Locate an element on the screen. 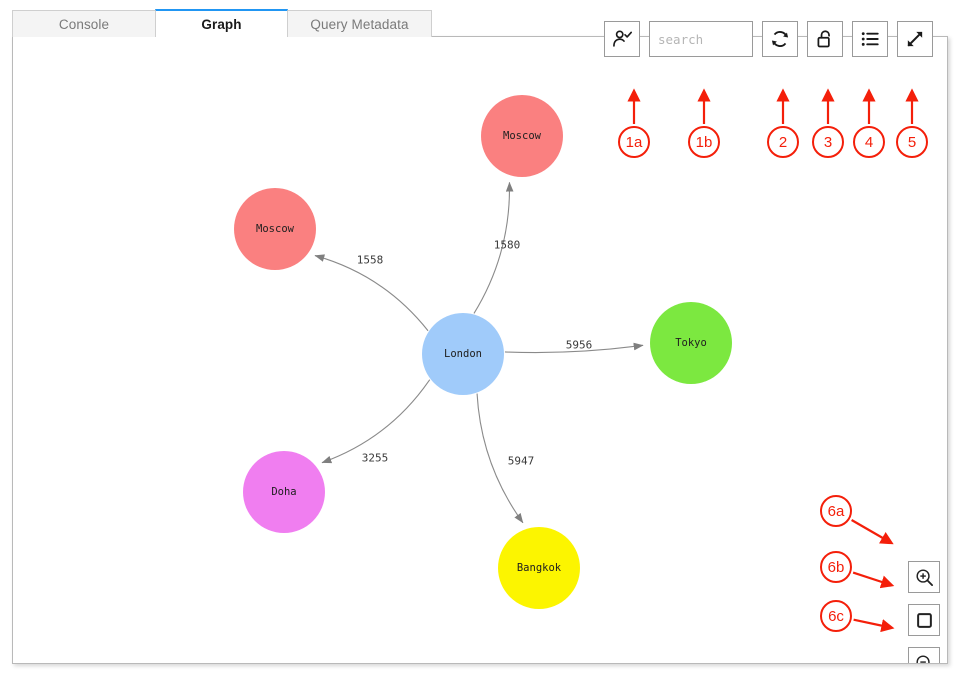 This screenshot has height=684, width=969. tab-graph: Graph is located at coordinates (221, 23).